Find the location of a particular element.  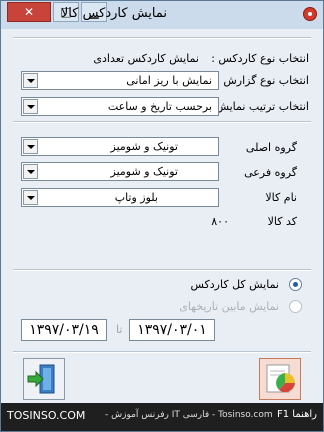

product-name-combo: بلوز وتاپ is located at coordinates (120, 197).